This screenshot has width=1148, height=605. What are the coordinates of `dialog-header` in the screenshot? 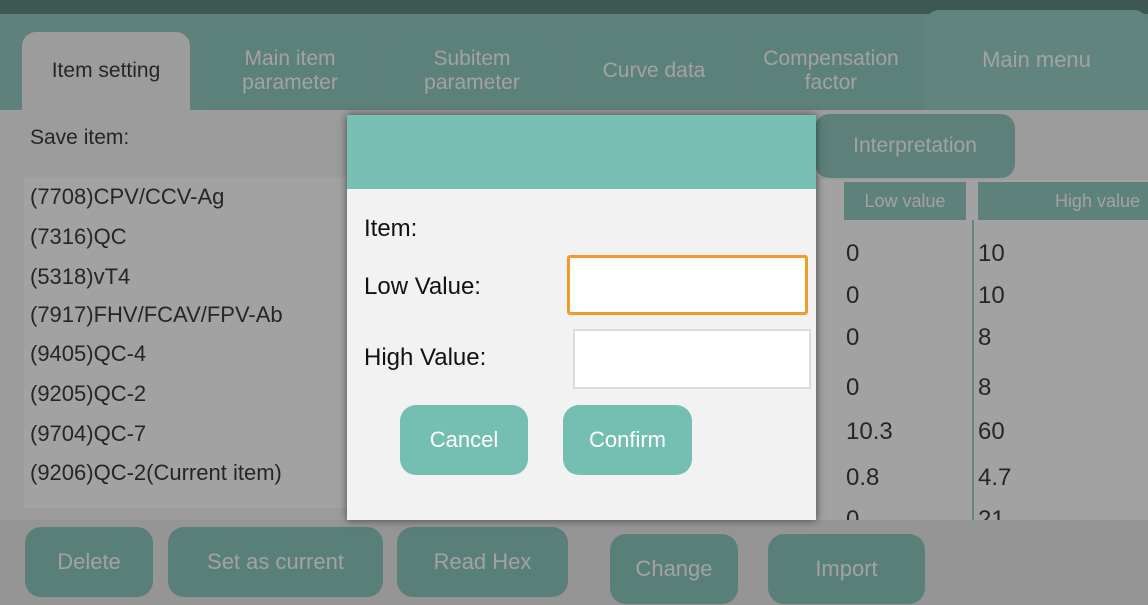 It's located at (581, 152).